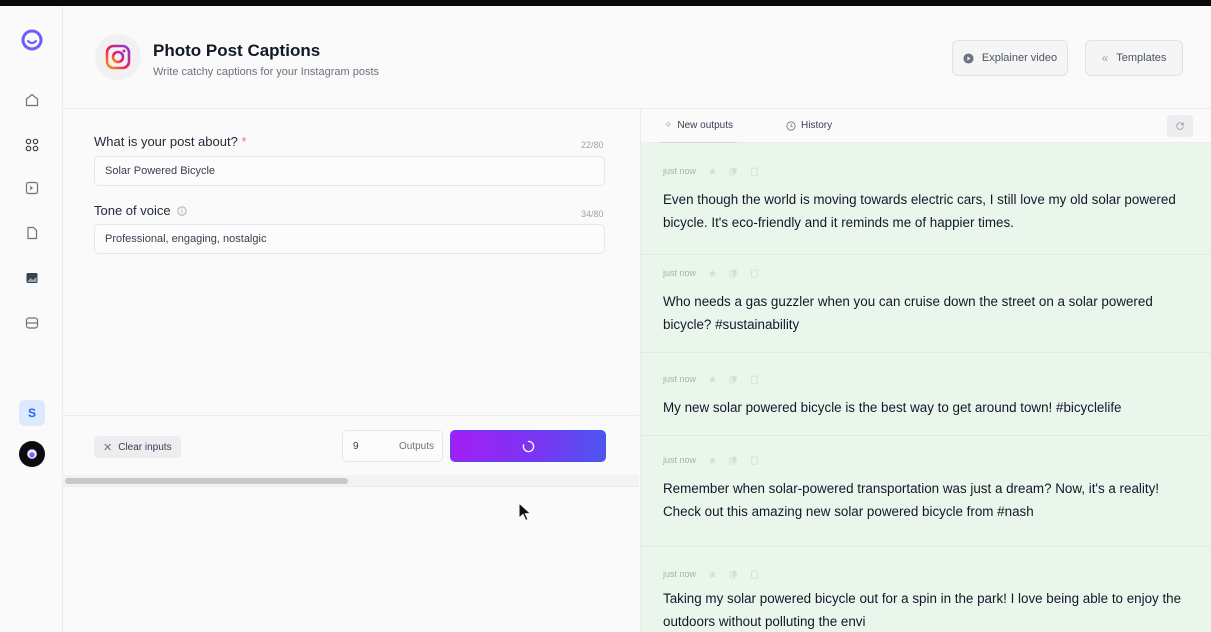 This screenshot has height=632, width=1211. What do you see at coordinates (351, 481) in the screenshot?
I see `horizontal-scrollbar` at bounding box center [351, 481].